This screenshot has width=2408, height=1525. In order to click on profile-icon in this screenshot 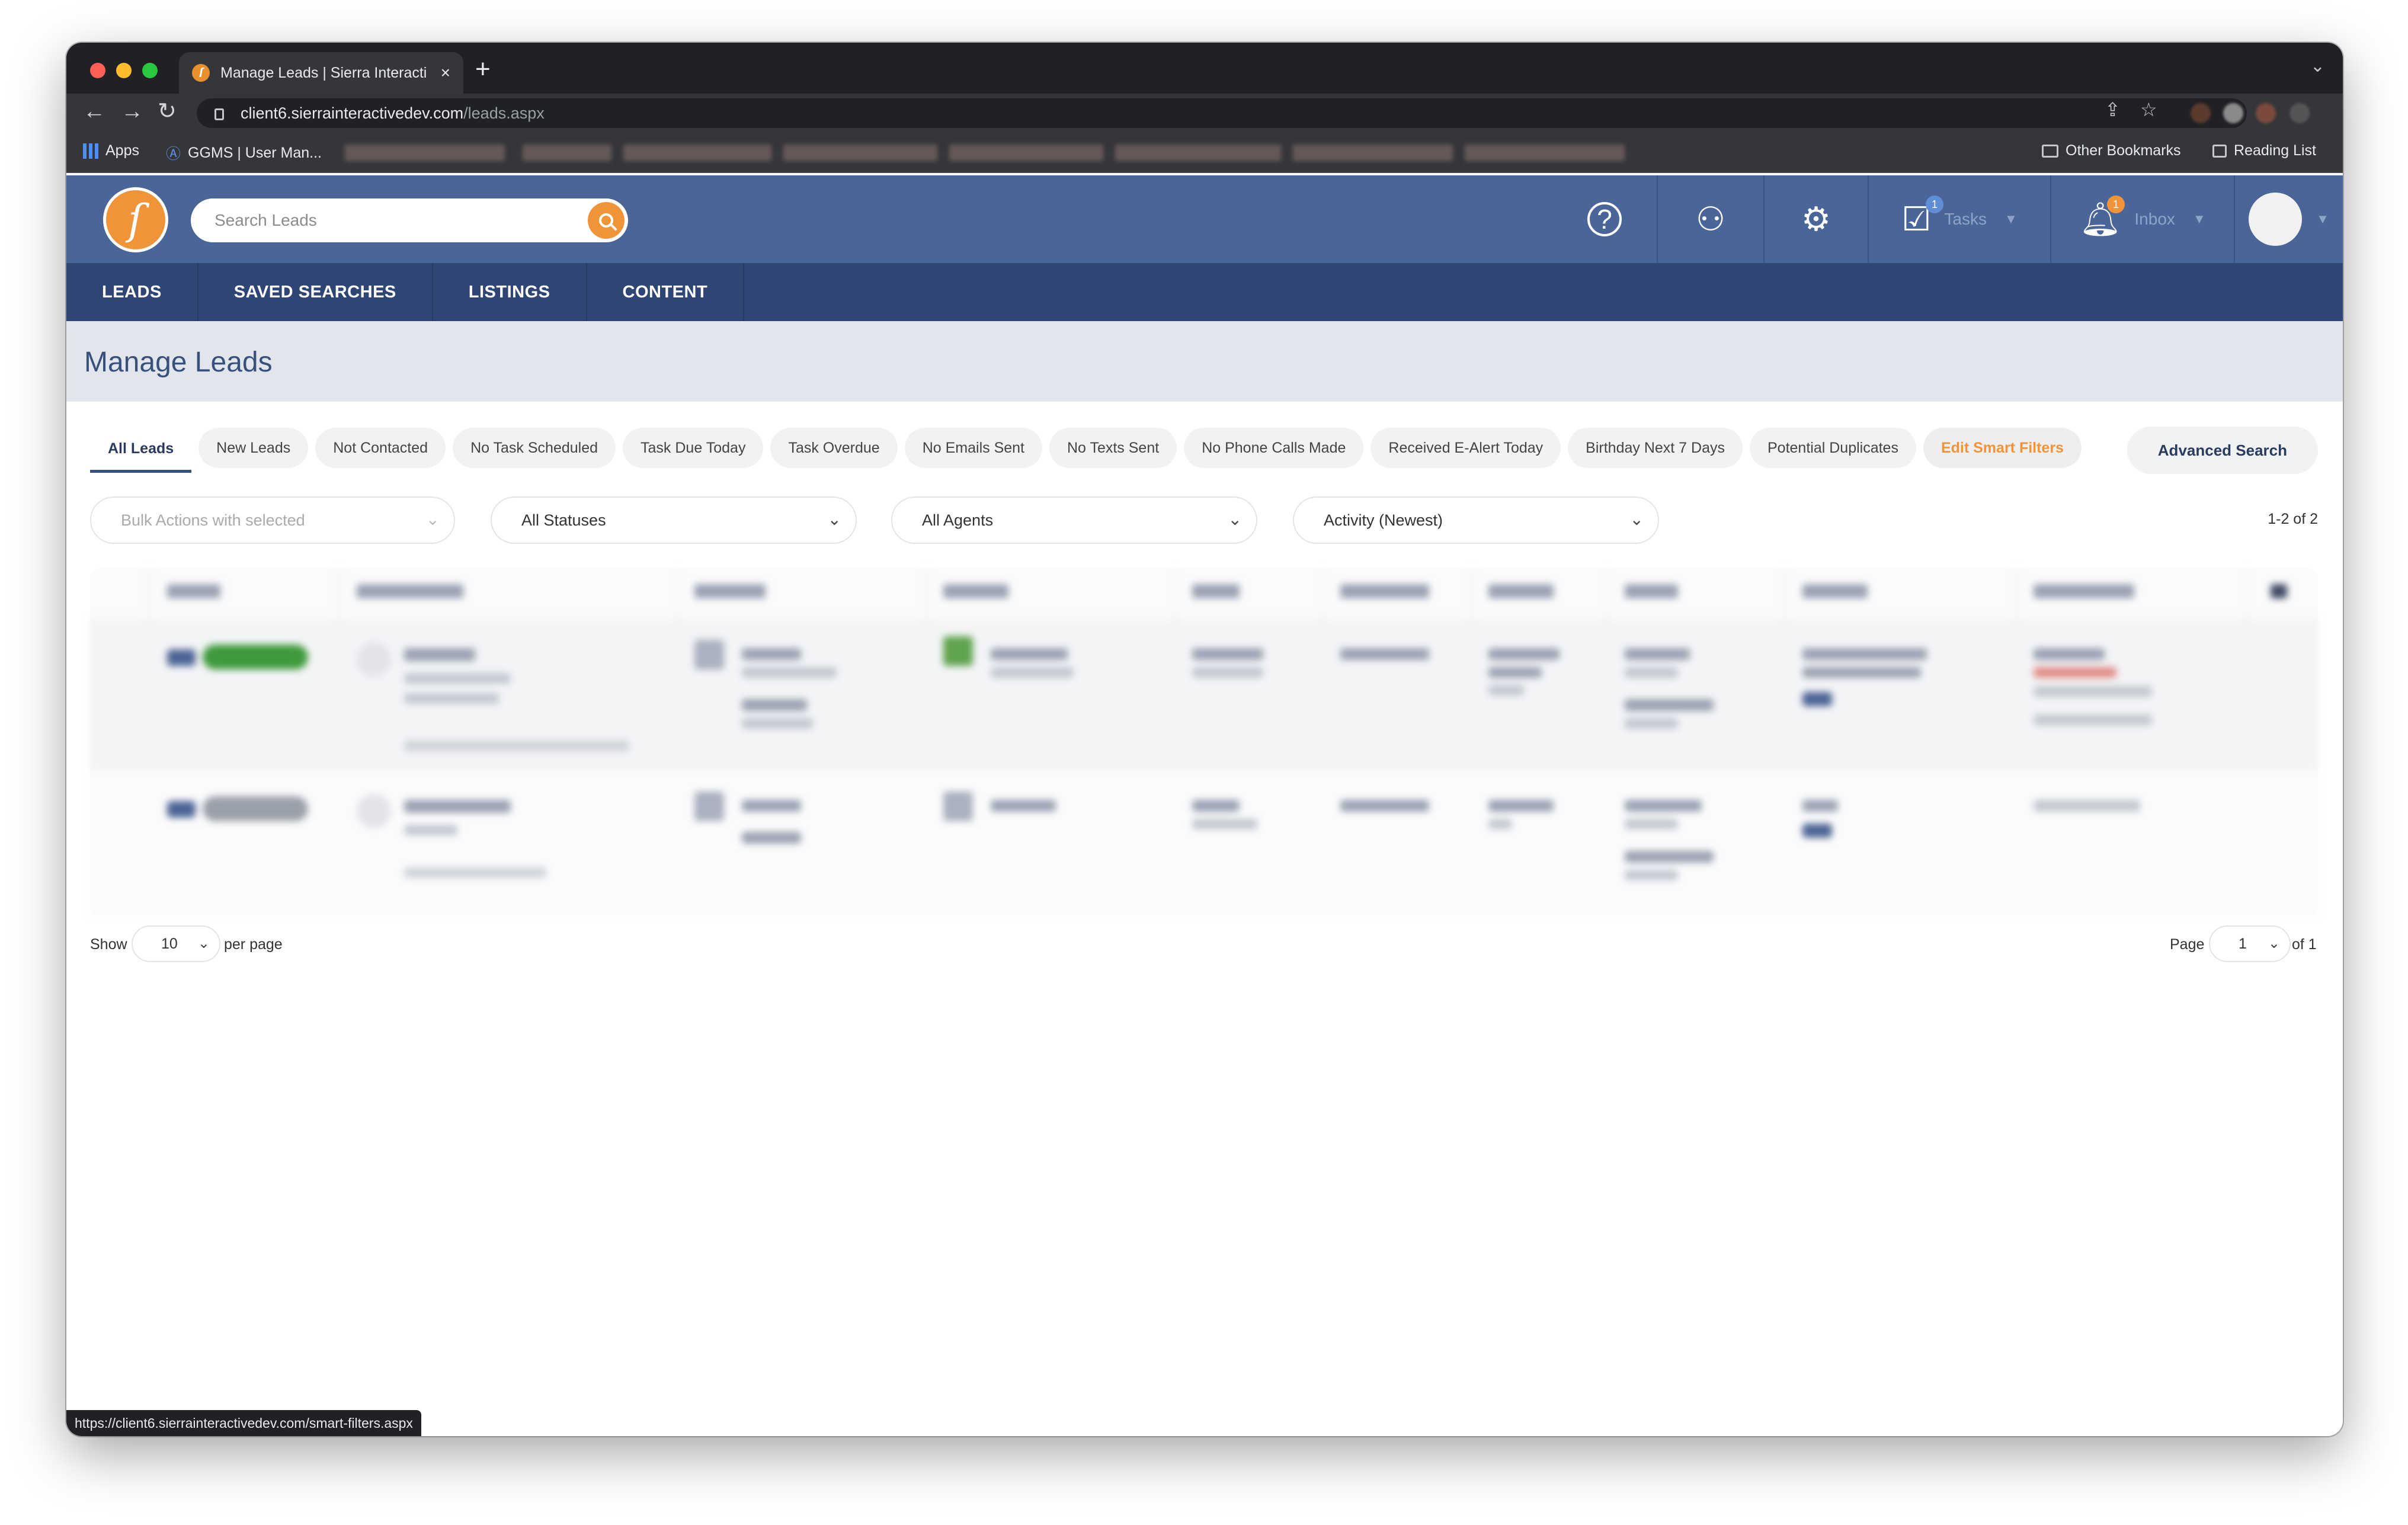, I will do `click(2266, 113)`.